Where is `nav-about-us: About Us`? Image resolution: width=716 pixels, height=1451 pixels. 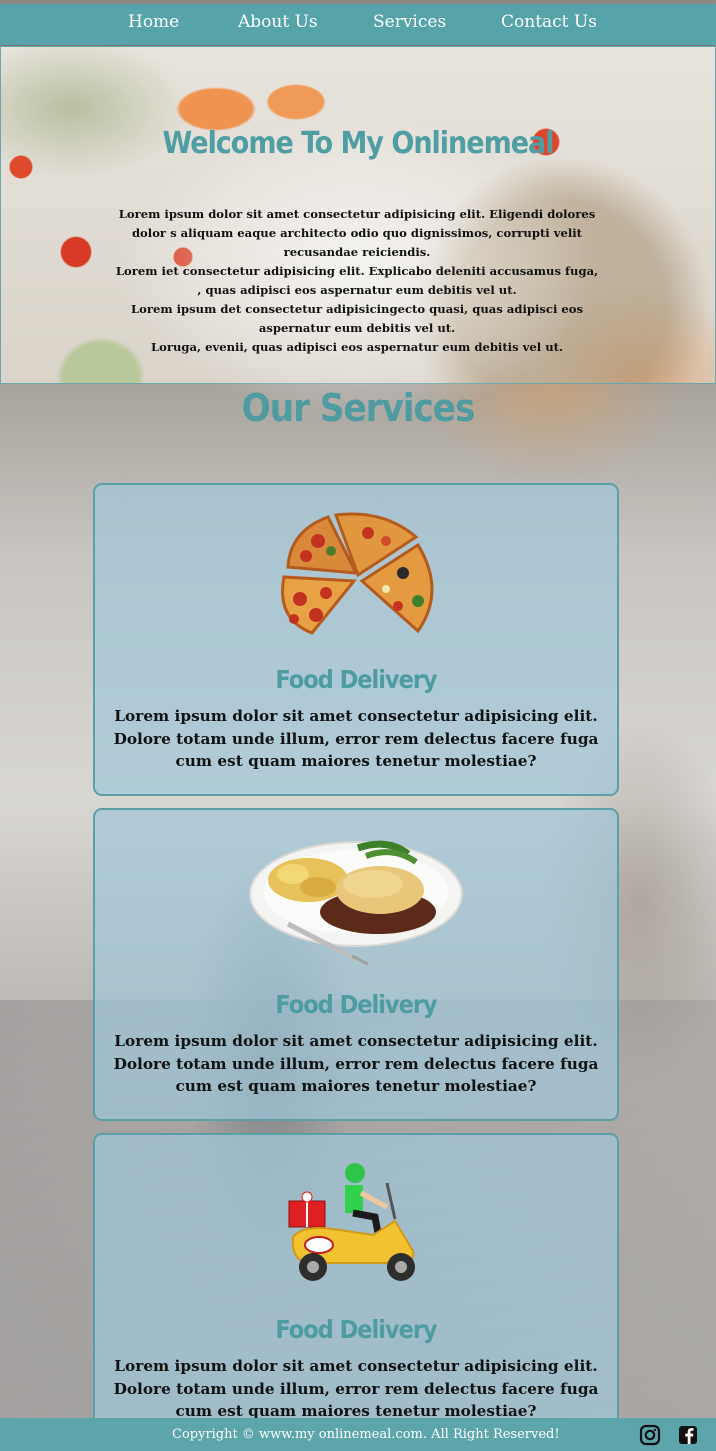 nav-about-us: About Us is located at coordinates (278, 22).